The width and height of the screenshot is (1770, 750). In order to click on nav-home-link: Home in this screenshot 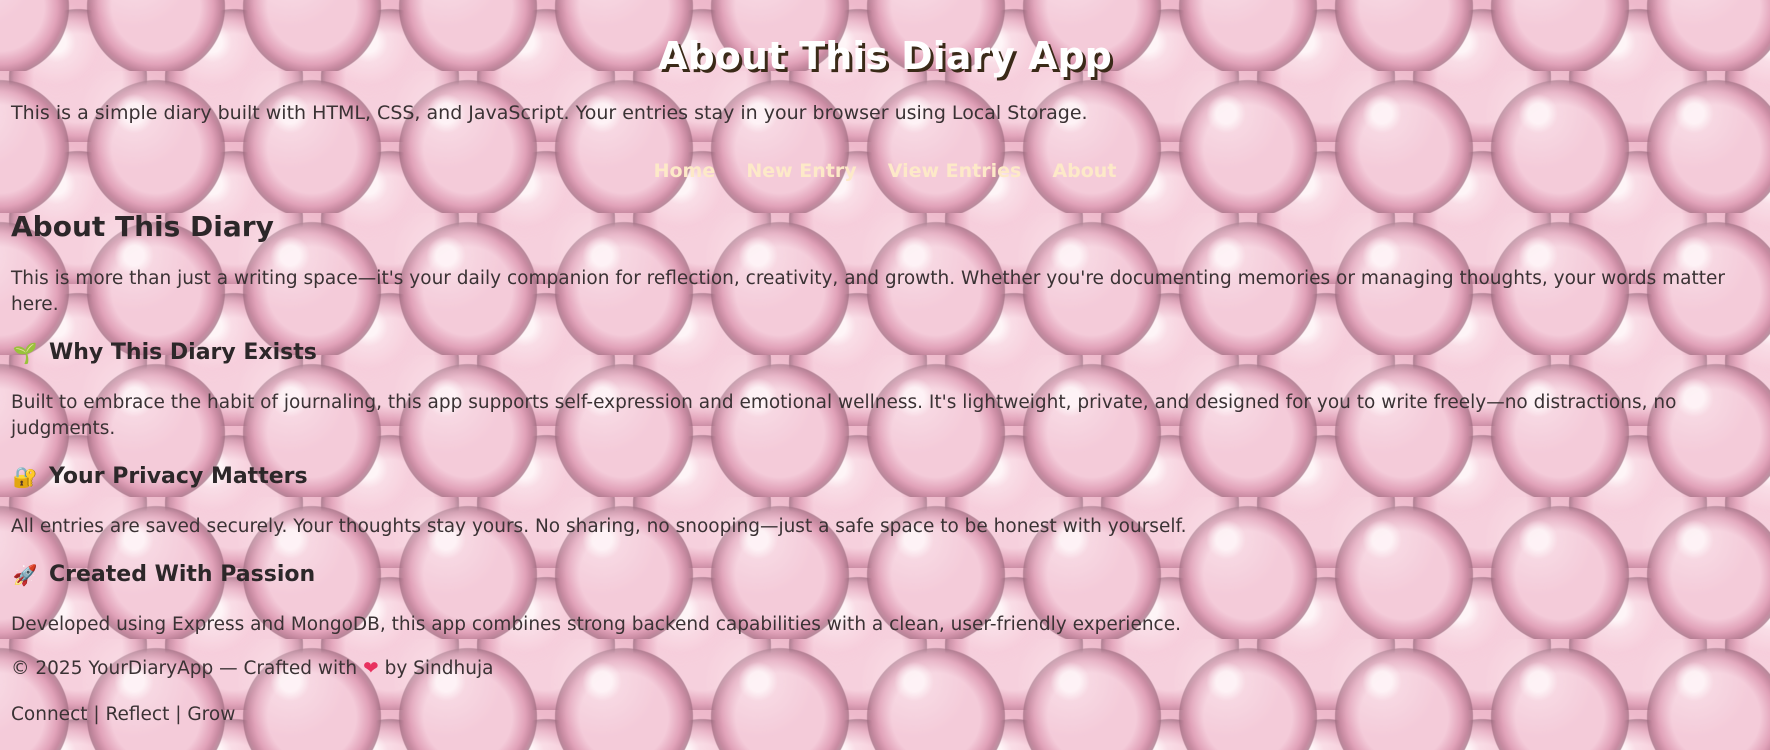, I will do `click(685, 171)`.